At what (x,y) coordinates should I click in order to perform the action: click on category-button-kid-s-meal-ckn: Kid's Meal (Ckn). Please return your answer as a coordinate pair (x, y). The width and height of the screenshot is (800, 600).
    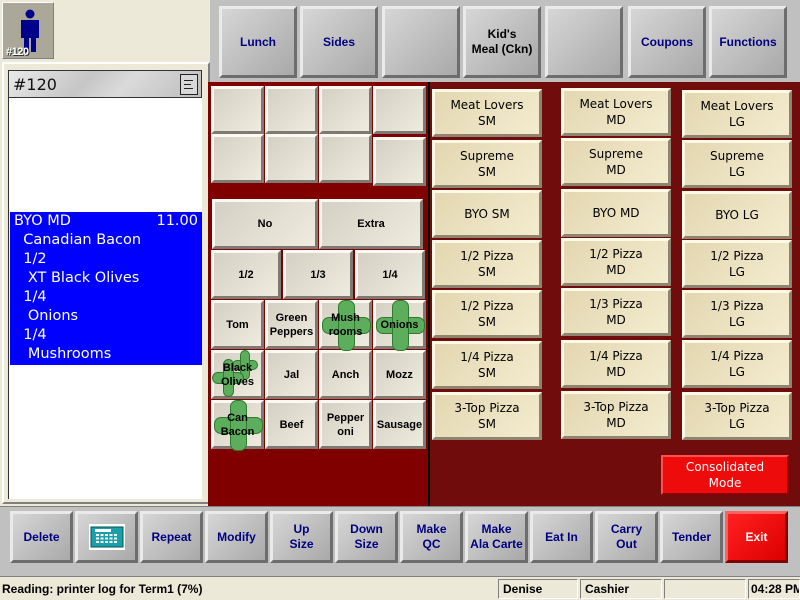
    Looking at the image, I should click on (502, 42).